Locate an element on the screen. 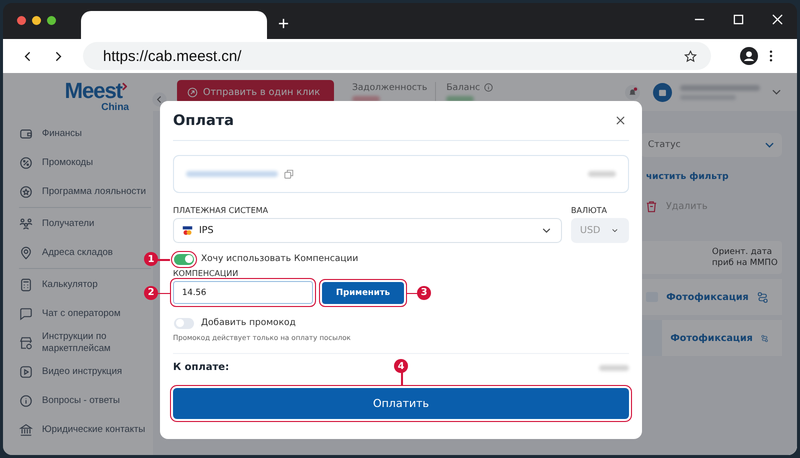  sidebar-item: Адреса складов is located at coordinates (66, 252).